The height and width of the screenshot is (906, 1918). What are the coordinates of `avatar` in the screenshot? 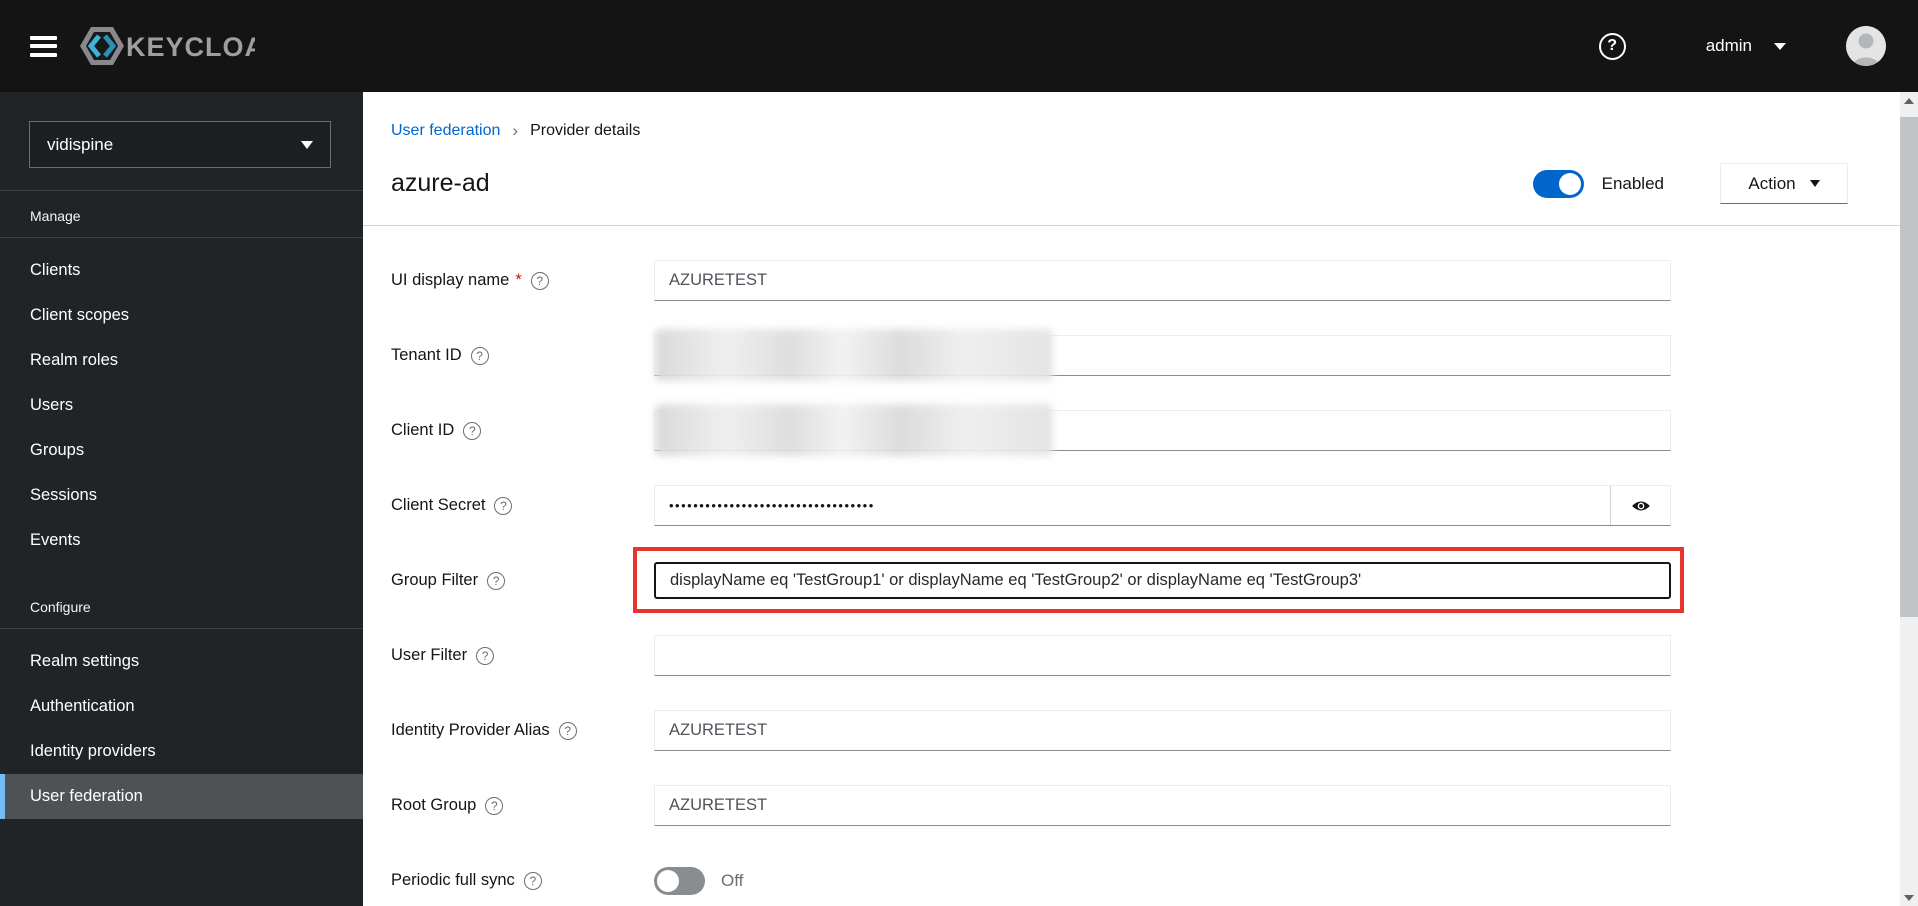 It's located at (1866, 46).